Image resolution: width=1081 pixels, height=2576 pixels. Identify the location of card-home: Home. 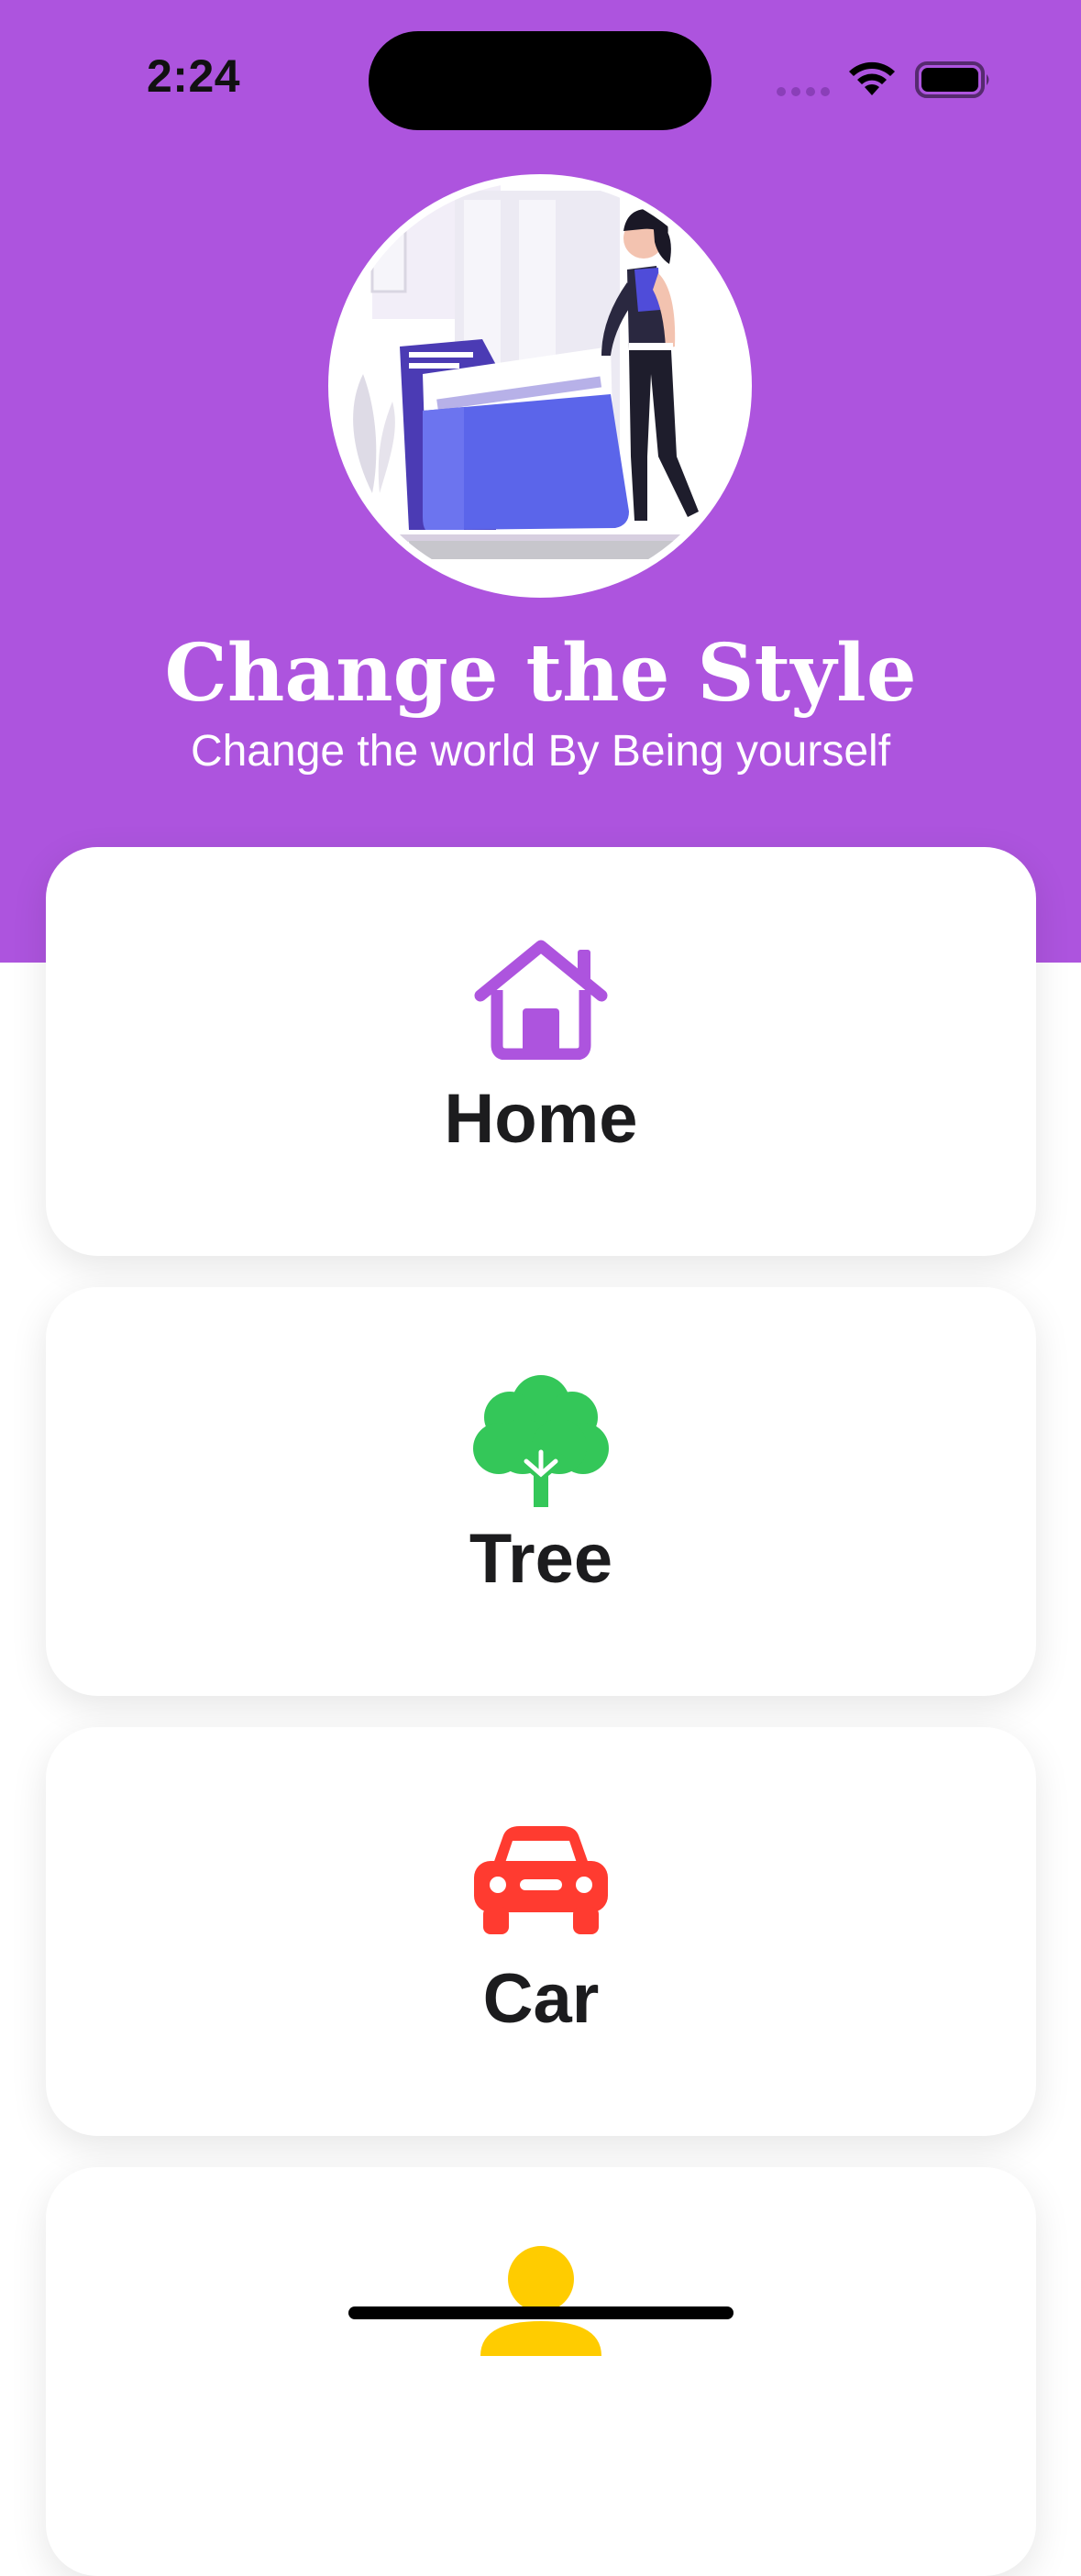
(541, 1051).